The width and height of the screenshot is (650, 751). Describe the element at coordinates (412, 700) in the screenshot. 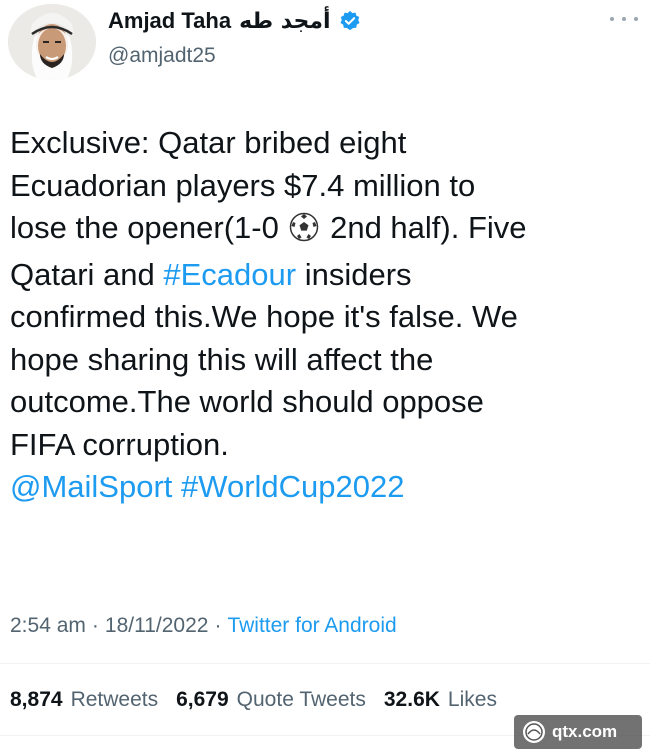

I see `likes-count: 32.6K` at that location.